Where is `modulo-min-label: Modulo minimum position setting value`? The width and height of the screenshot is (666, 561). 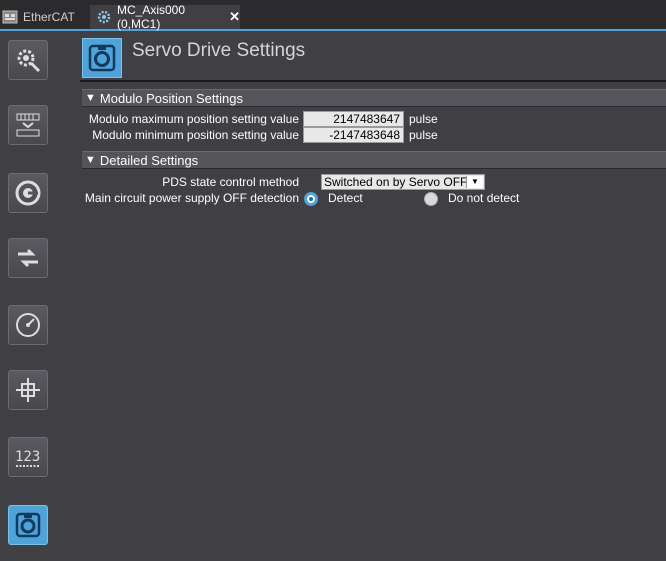 modulo-min-label: Modulo minimum position setting value is located at coordinates (195, 135).